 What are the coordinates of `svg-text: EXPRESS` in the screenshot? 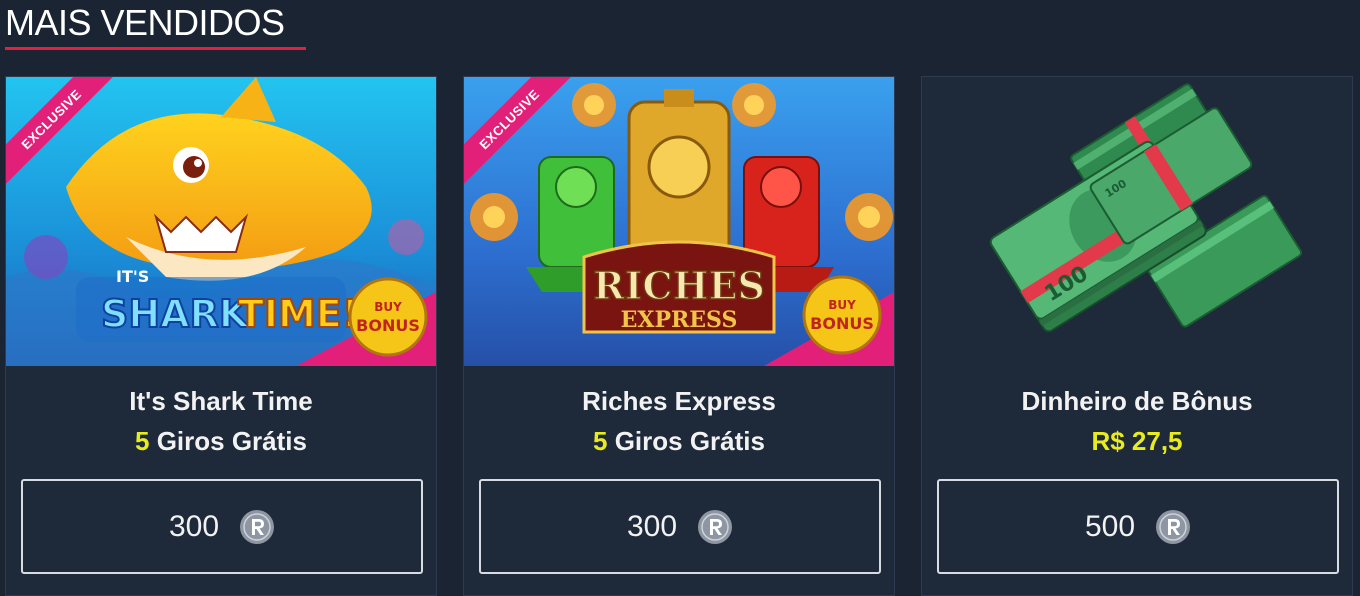 It's located at (679, 320).